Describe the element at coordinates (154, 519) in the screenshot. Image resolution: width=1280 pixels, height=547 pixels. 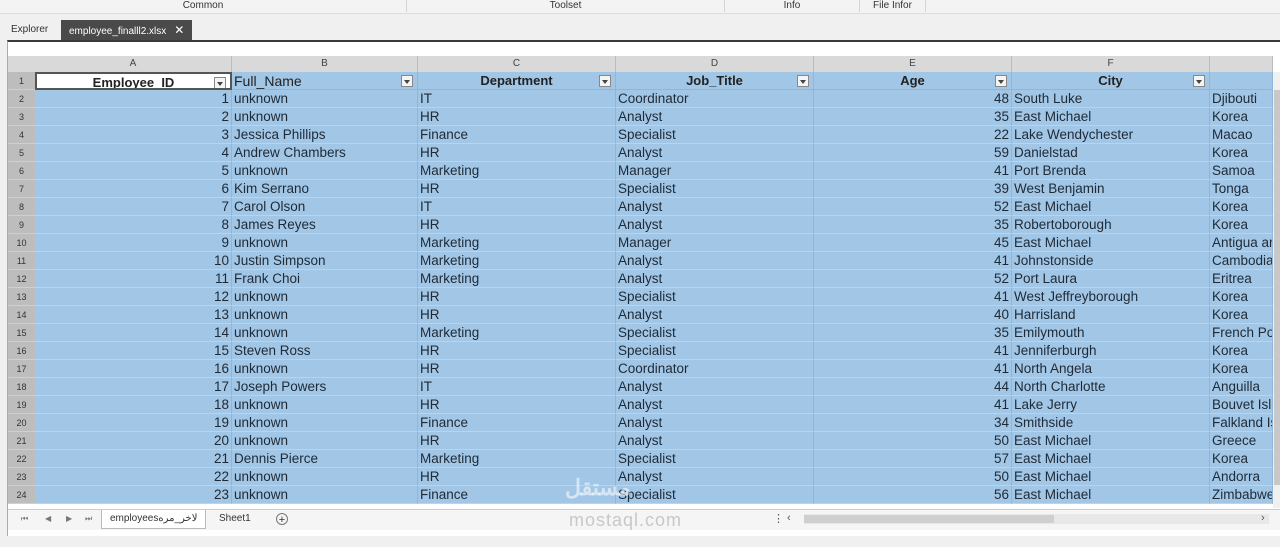
I see `sheet-tab-employees: employeesلاخر_مره` at that location.